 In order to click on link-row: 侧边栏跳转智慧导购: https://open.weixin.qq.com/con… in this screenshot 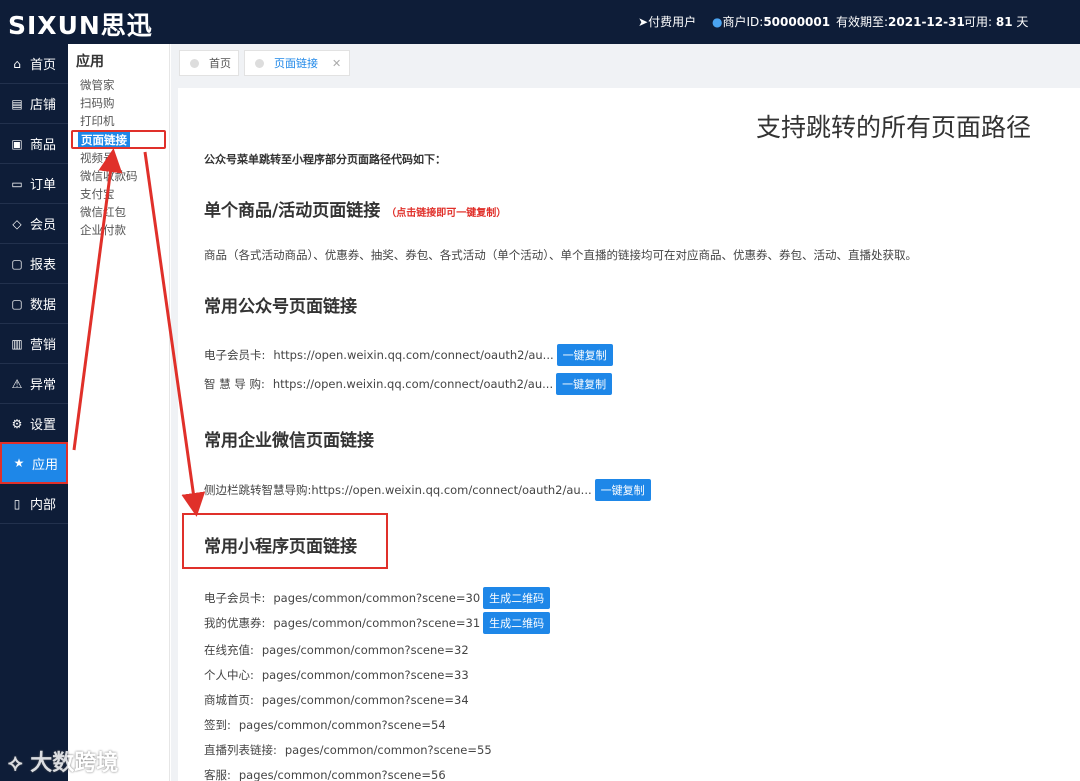, I will do `click(427, 490)`.